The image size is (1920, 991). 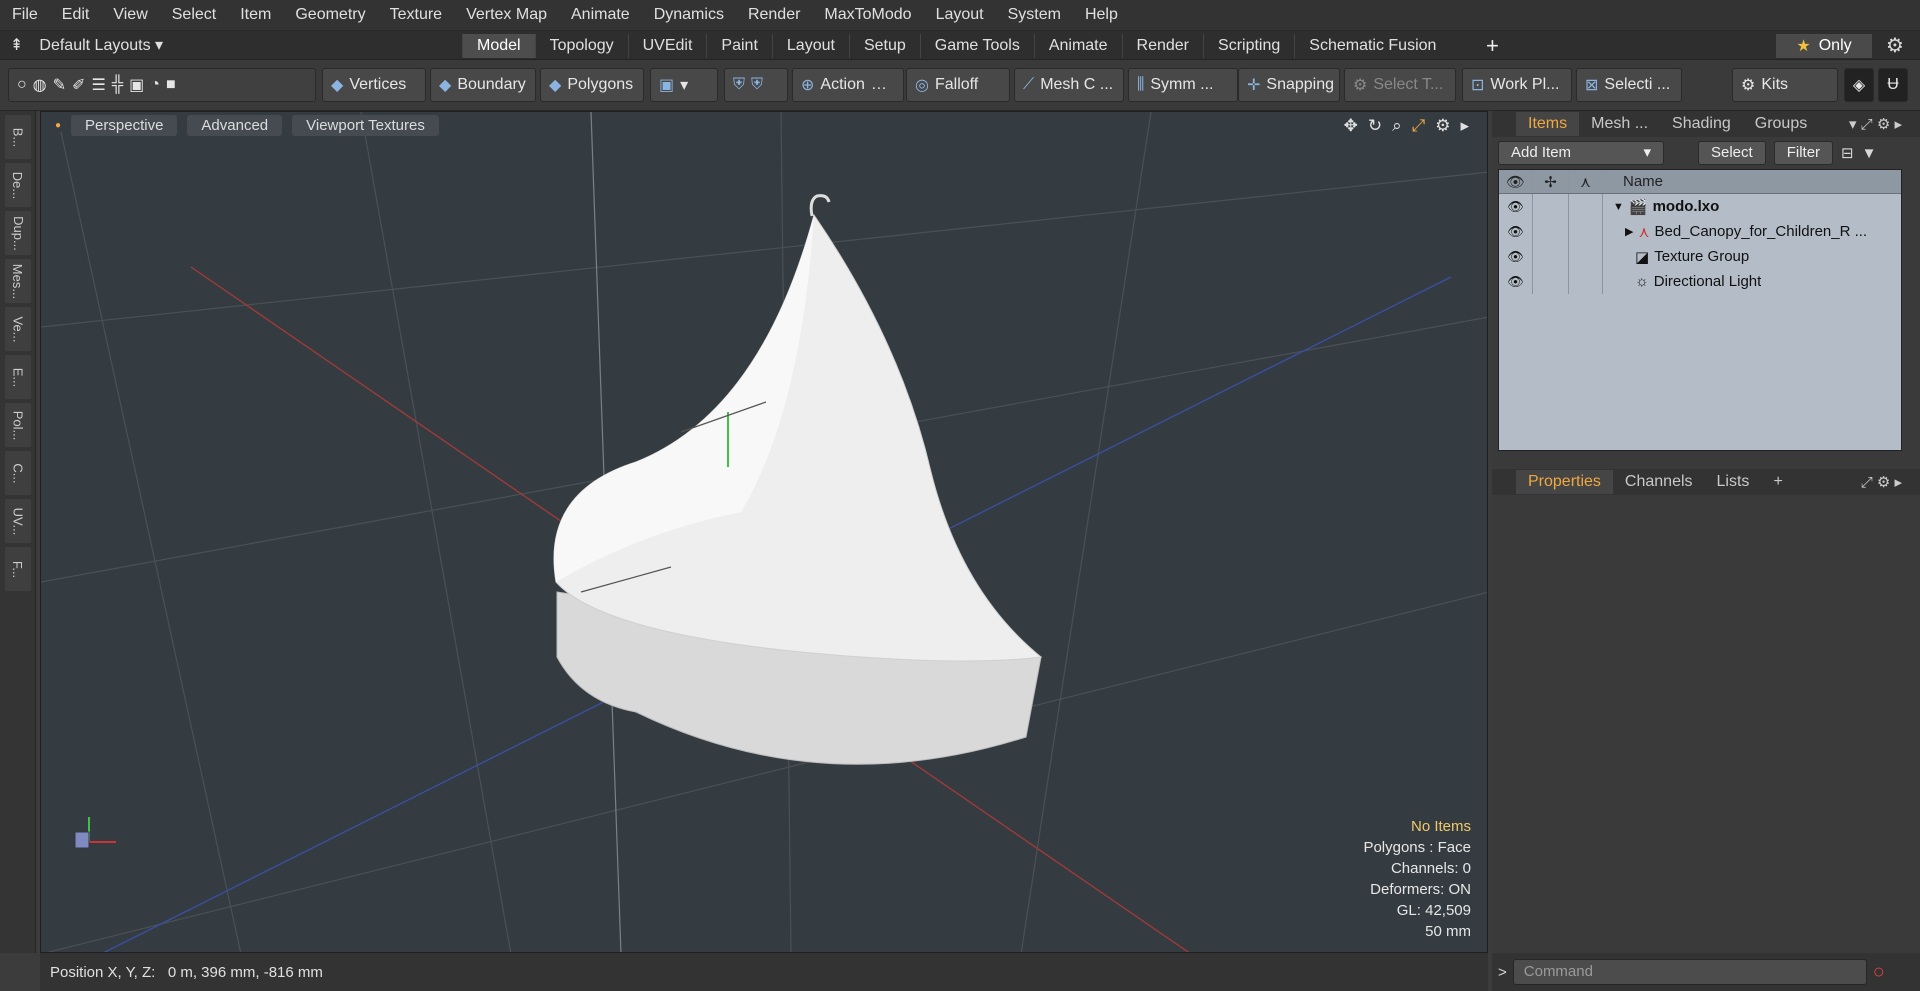 What do you see at coordinates (1629, 231) in the screenshot?
I see `expand-arrow-icon: ▶` at bounding box center [1629, 231].